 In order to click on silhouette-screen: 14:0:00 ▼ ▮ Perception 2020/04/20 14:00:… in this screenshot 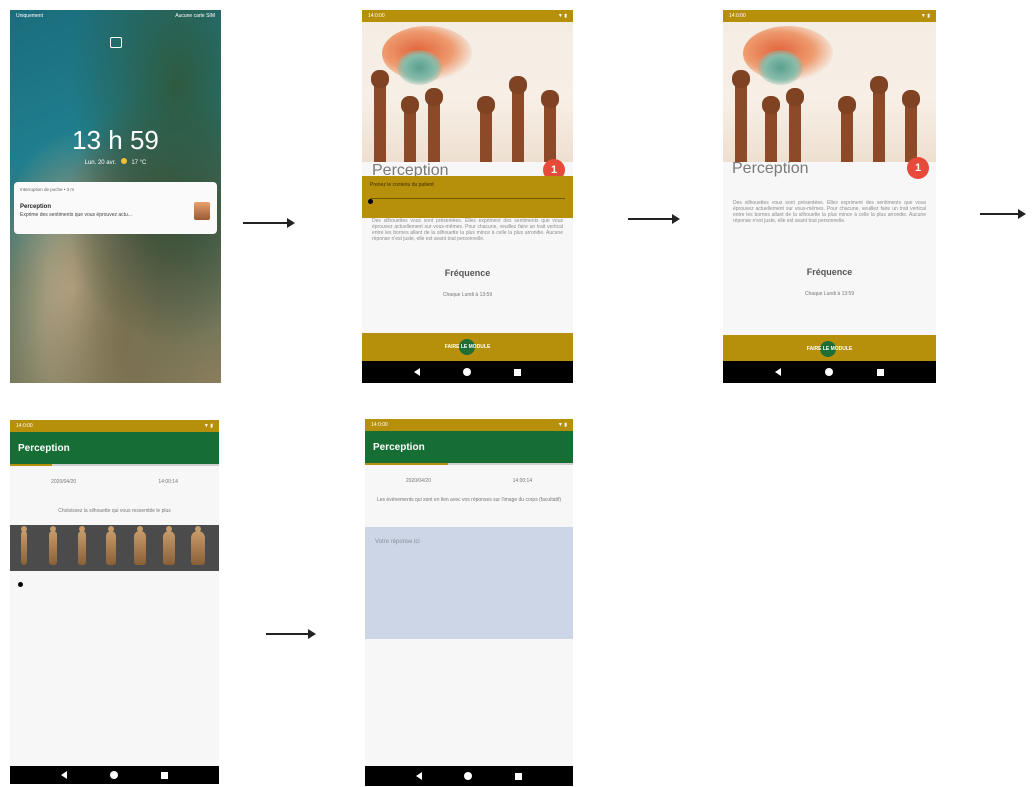, I will do `click(114, 602)`.